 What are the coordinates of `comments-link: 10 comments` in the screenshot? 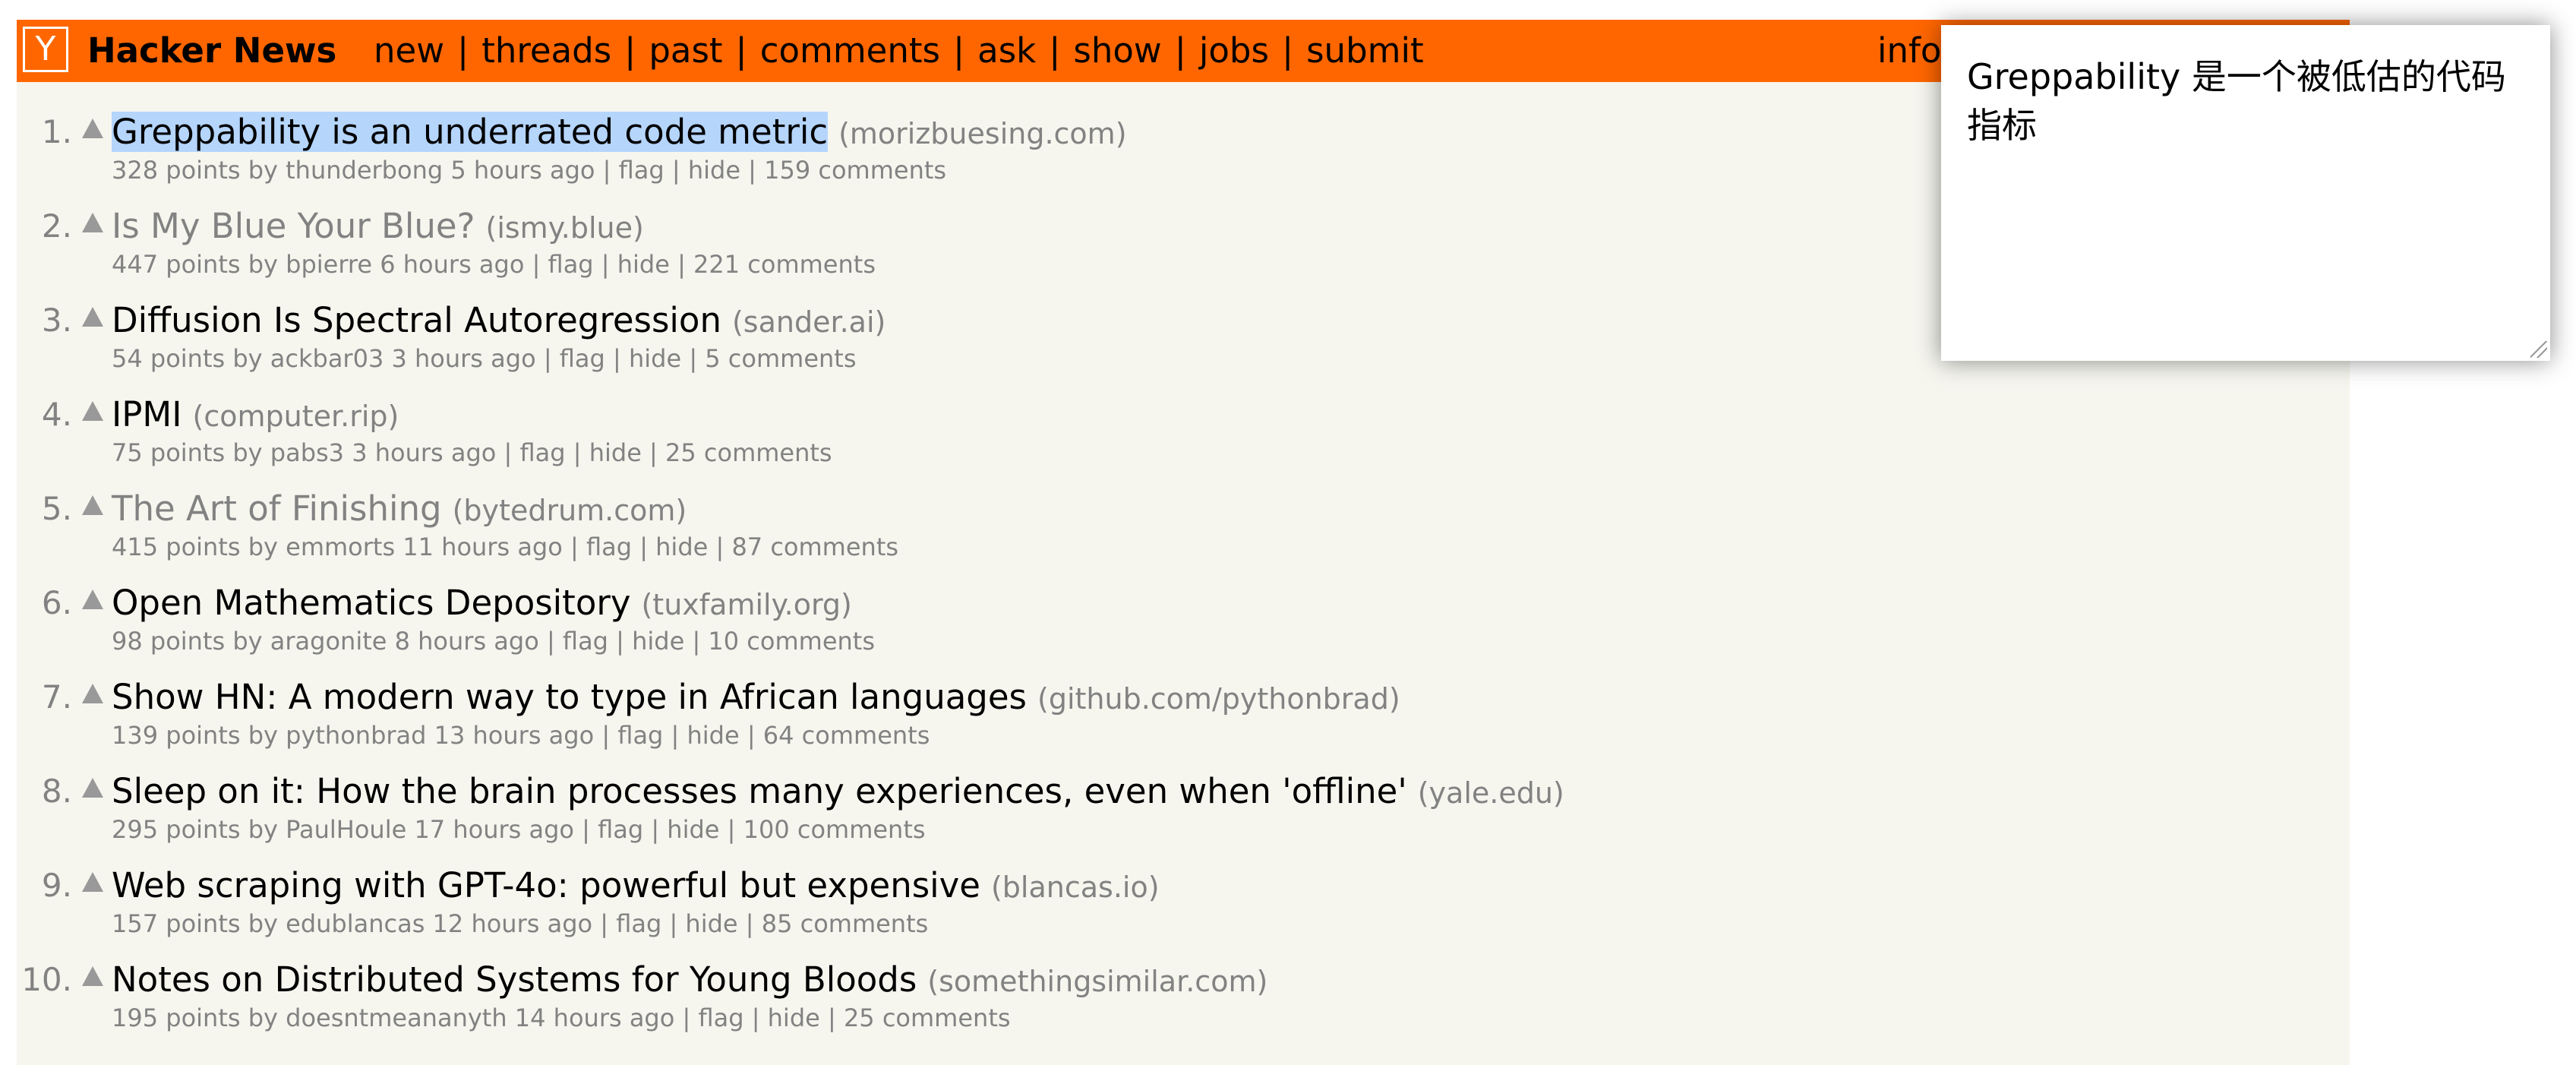 It's located at (792, 641).